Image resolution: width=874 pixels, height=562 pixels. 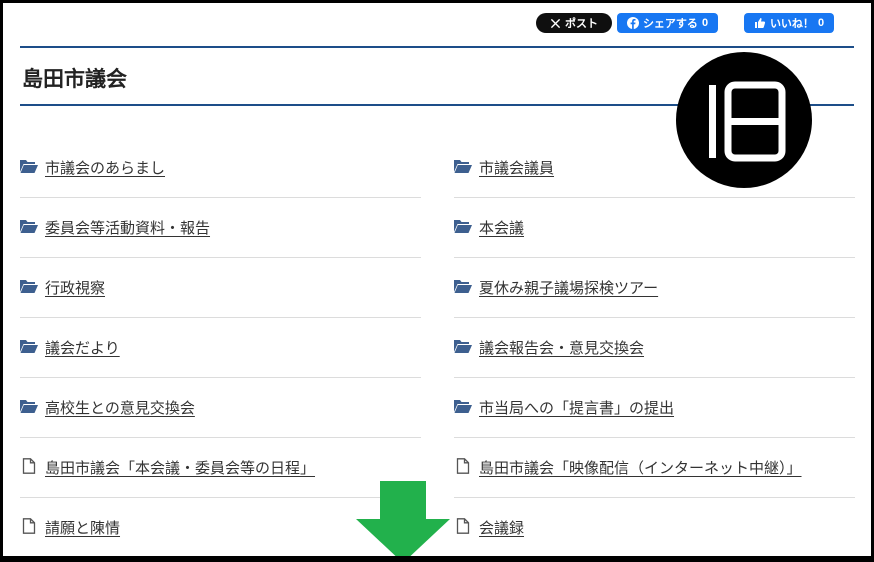 I want to click on list-item: 会議録, so click(x=654, y=527).